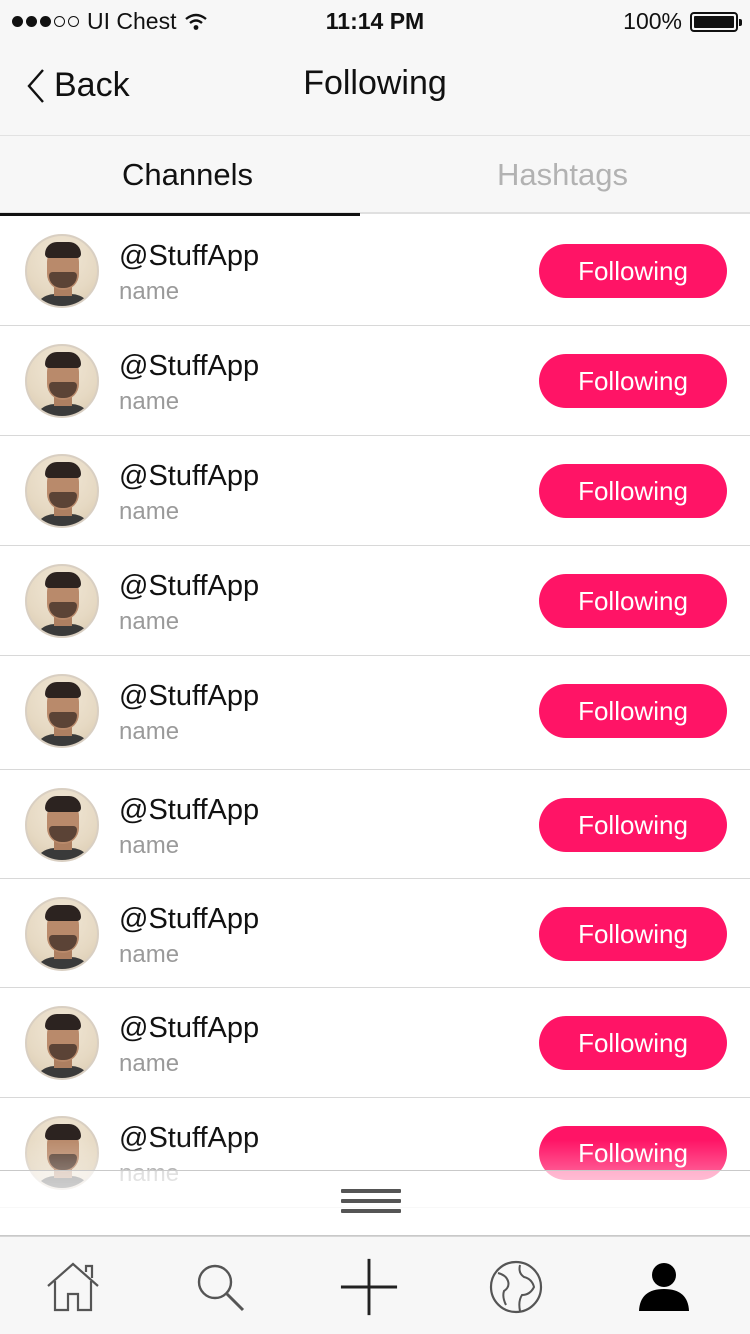  What do you see at coordinates (371, 1202) in the screenshot?
I see `drag-handle-icon` at bounding box center [371, 1202].